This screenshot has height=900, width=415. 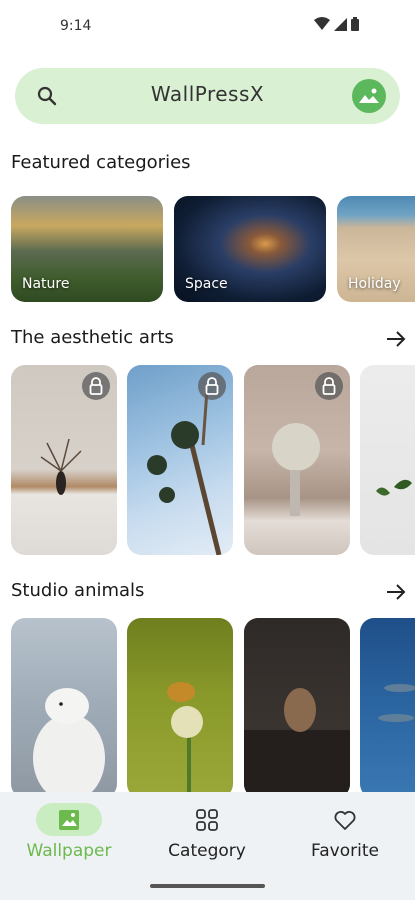 What do you see at coordinates (101, 162) in the screenshot?
I see `section-title-featured: Featured categories` at bounding box center [101, 162].